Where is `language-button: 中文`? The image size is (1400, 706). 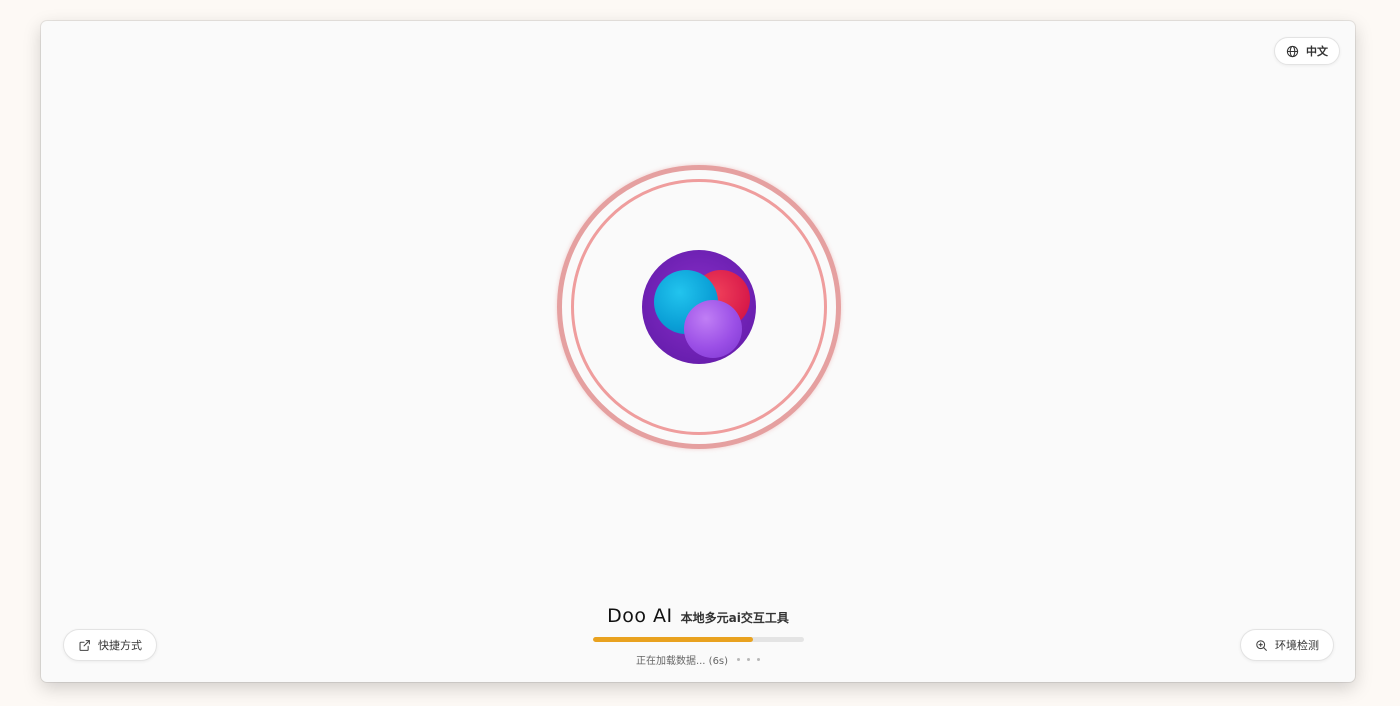
language-button: 中文 is located at coordinates (1307, 51).